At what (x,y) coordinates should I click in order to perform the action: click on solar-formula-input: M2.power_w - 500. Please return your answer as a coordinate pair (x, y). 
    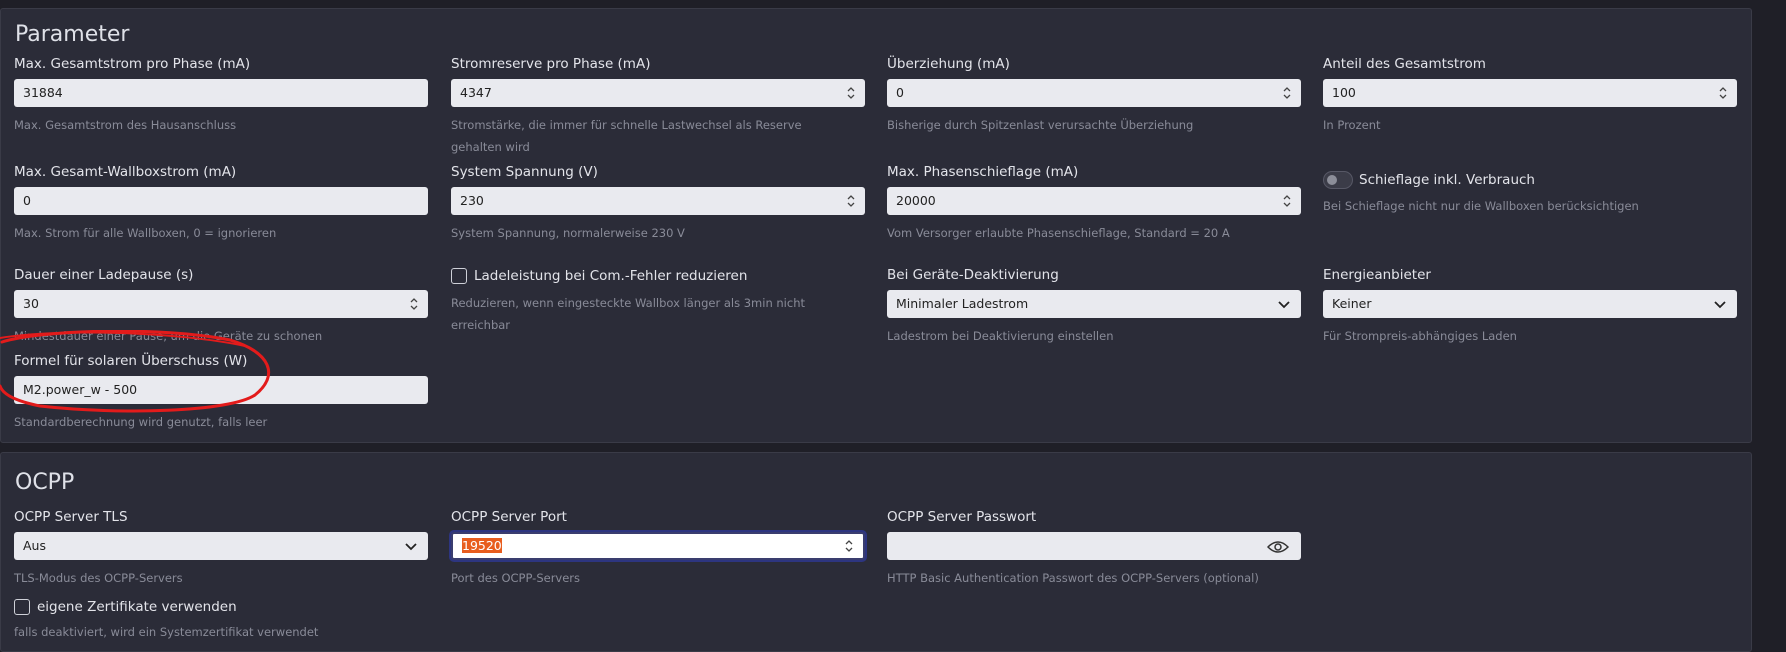
    Looking at the image, I should click on (221, 390).